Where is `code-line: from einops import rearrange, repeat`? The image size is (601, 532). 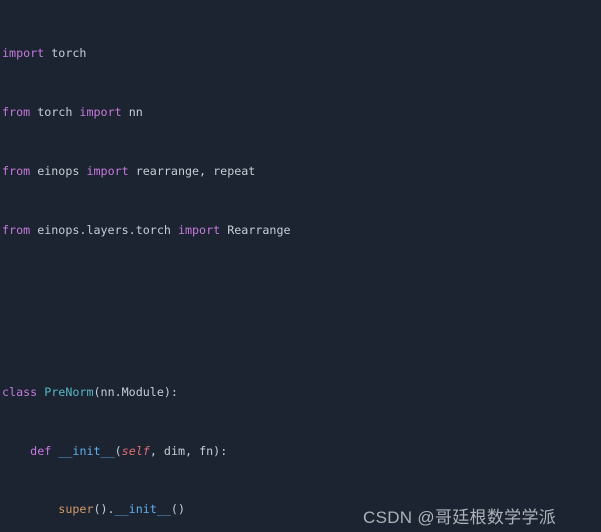
code-line: from einops import rearrange, repeat is located at coordinates (129, 170).